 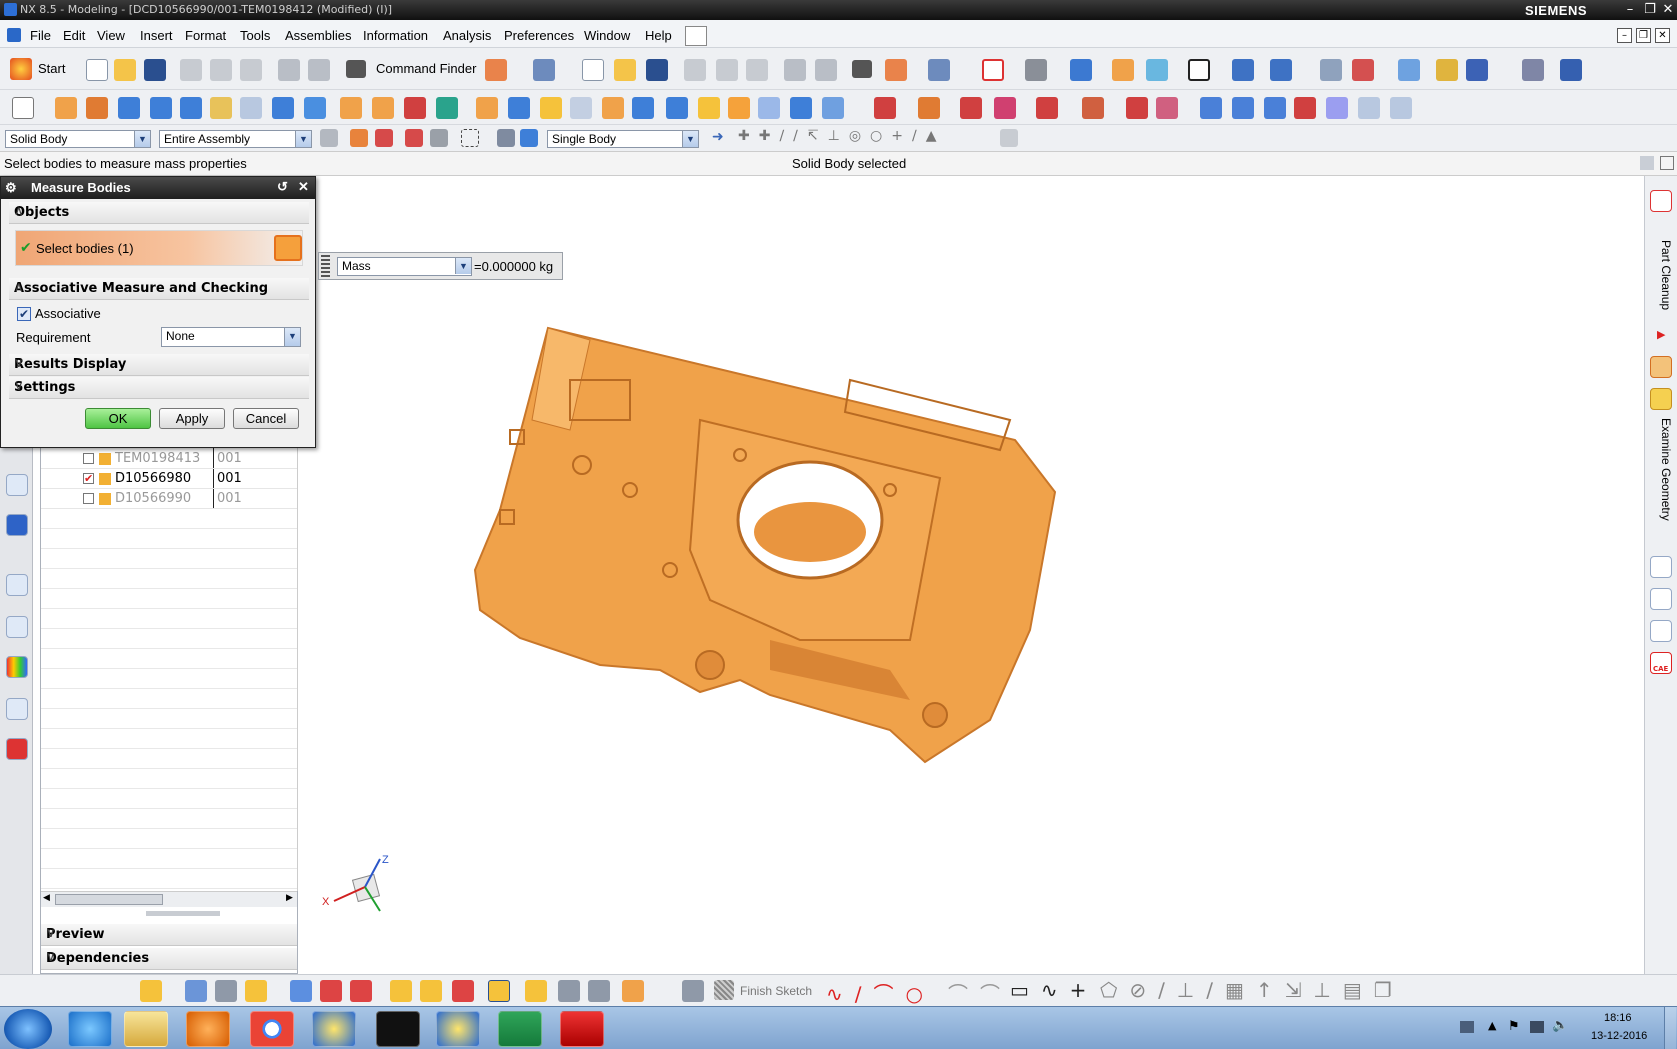 What do you see at coordinates (1533, 70) in the screenshot?
I see `grid-icon` at bounding box center [1533, 70].